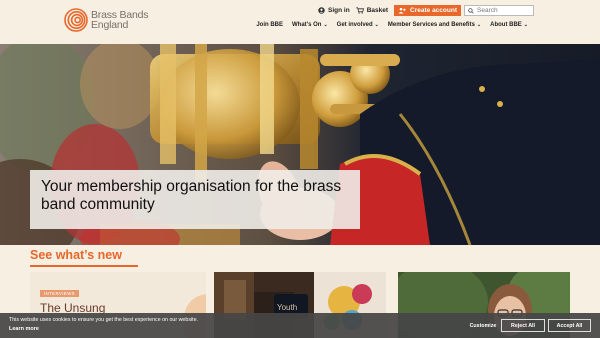 The height and width of the screenshot is (338, 600). Describe the element at coordinates (402, 10) in the screenshot. I see `create-account-icon` at that location.